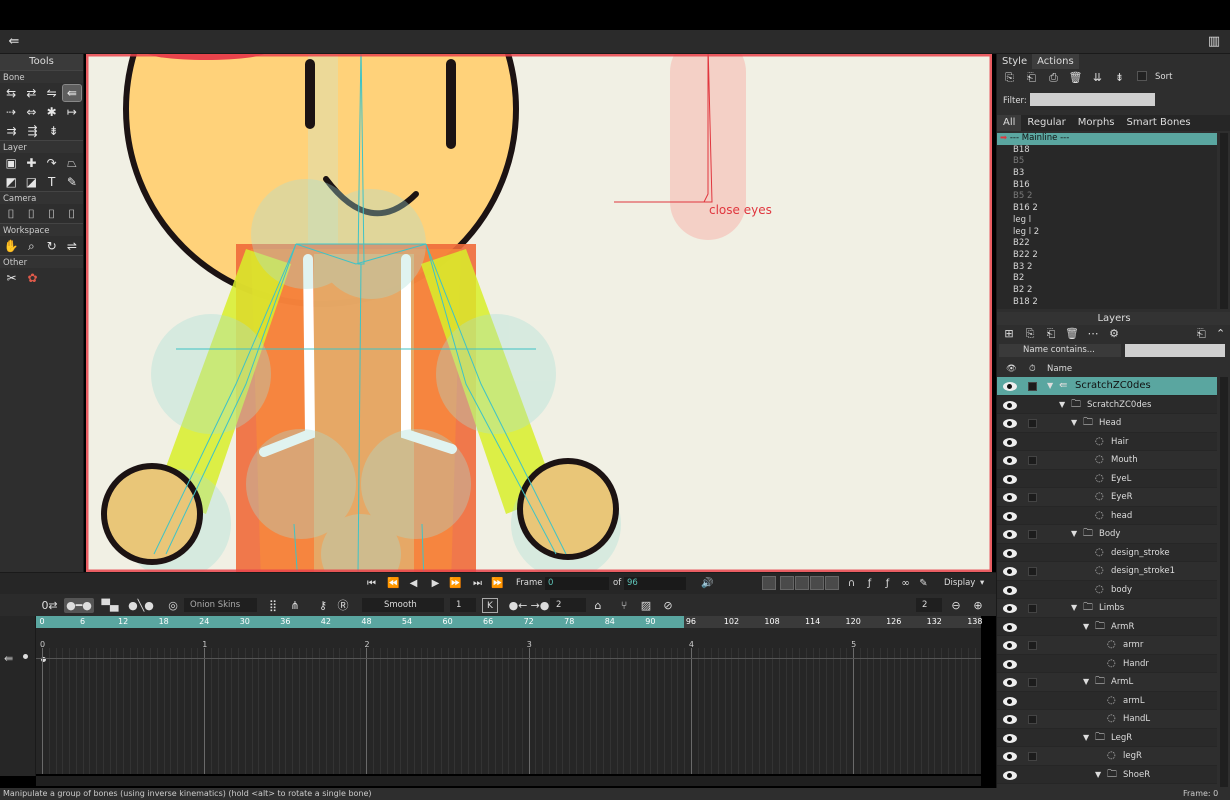  I want to click on bind-points-icon: ⇉, so click(11, 131).